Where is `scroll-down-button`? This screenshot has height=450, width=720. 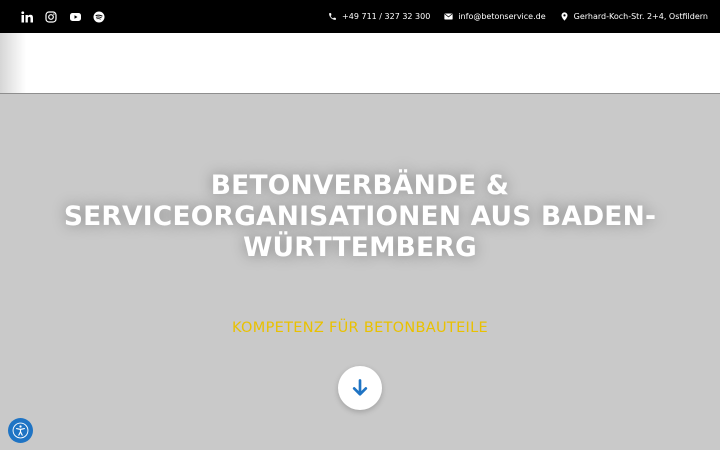 scroll-down-button is located at coordinates (360, 388).